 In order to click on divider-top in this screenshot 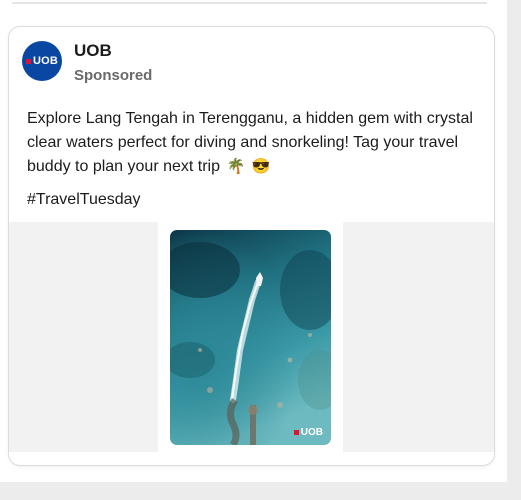, I will do `click(249, 3)`.